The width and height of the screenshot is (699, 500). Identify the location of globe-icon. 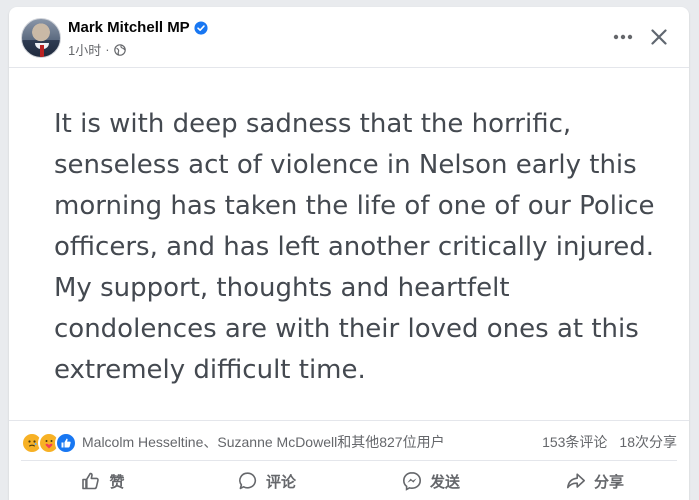
(119, 49).